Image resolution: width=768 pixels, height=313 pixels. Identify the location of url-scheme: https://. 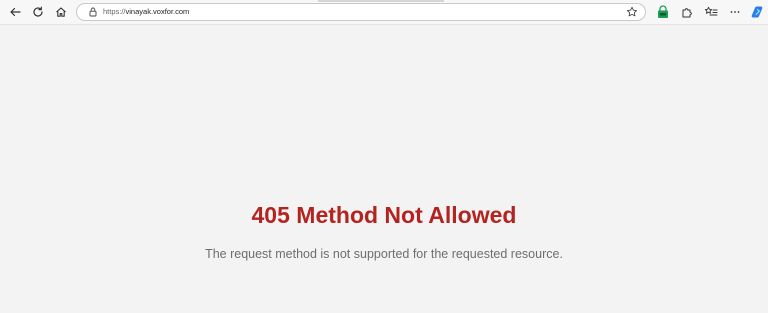
(114, 11).